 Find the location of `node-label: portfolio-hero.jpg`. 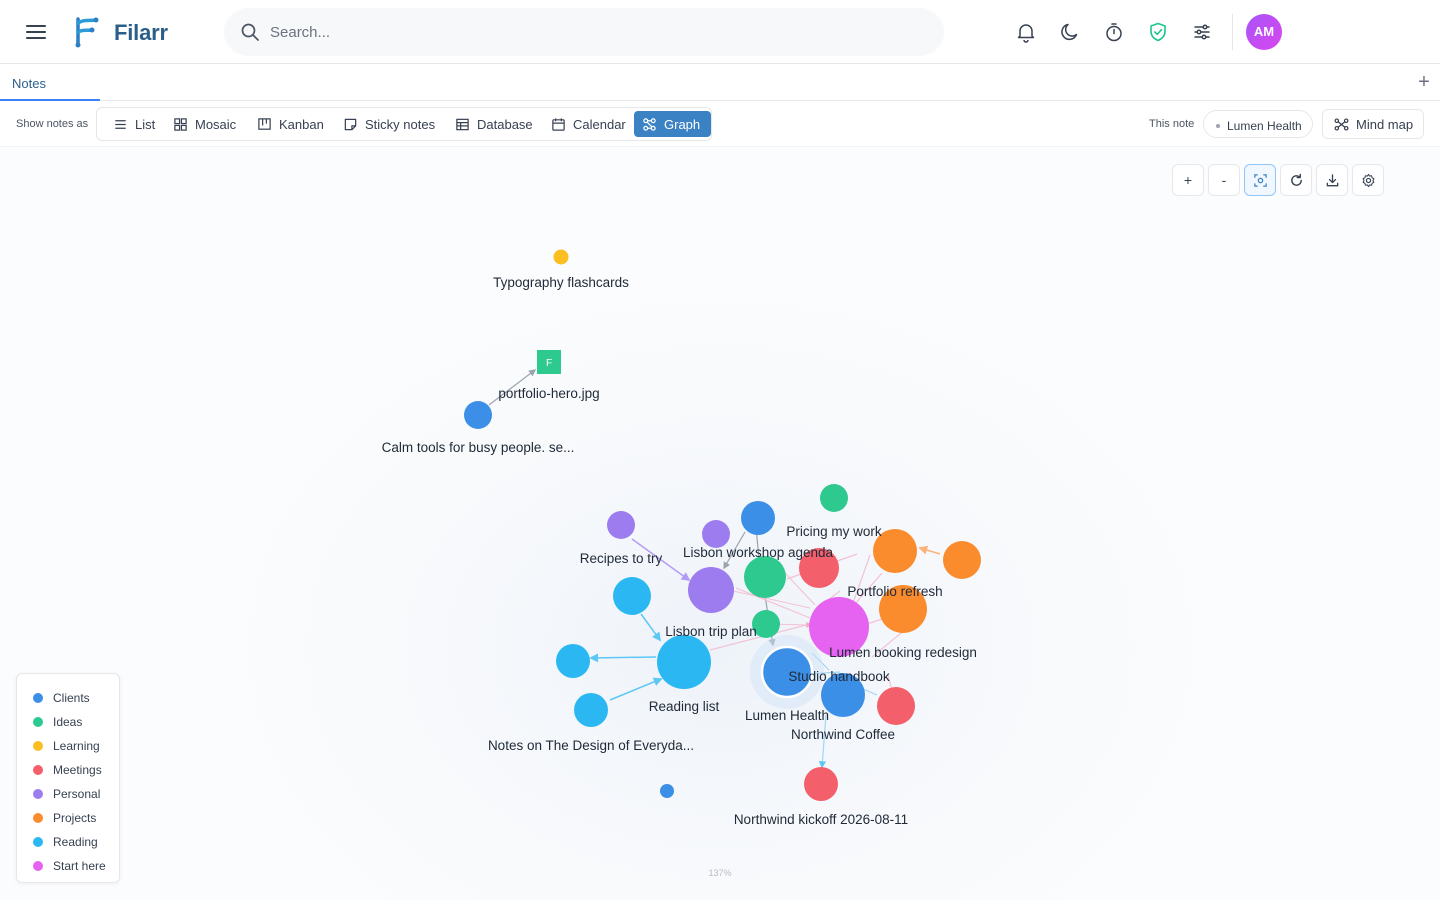

node-label: portfolio-hero.jpg is located at coordinates (548, 393).